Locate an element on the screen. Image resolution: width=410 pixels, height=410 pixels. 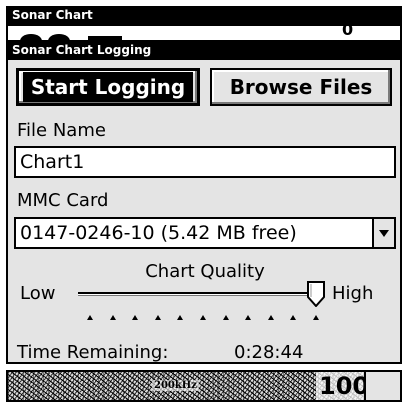
chart-quality-slider-track is located at coordinates (197, 294).